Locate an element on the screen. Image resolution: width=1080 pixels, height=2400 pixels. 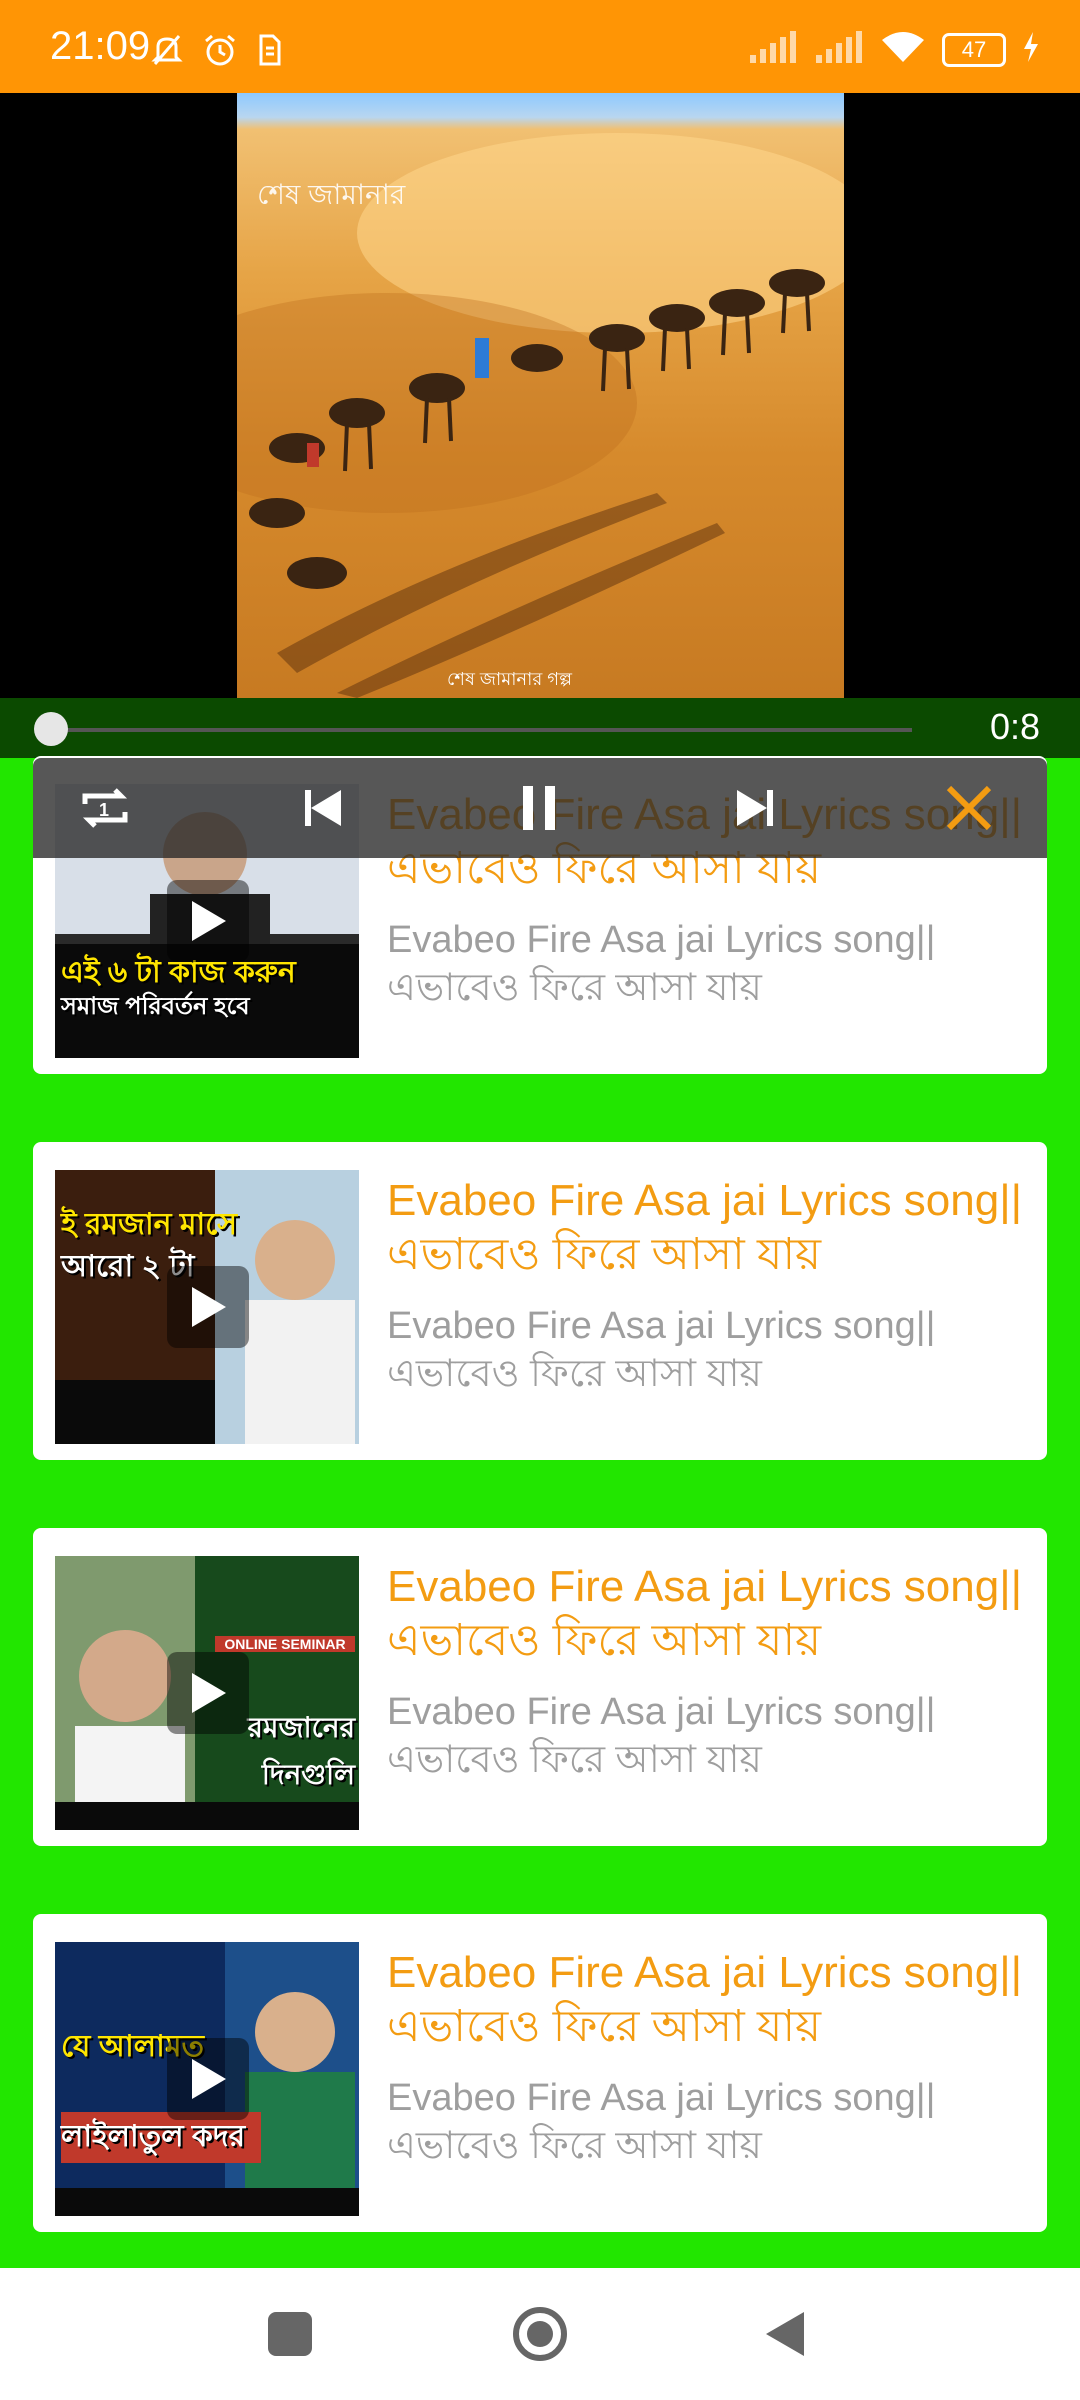
alarm-icon is located at coordinates (220, 52).